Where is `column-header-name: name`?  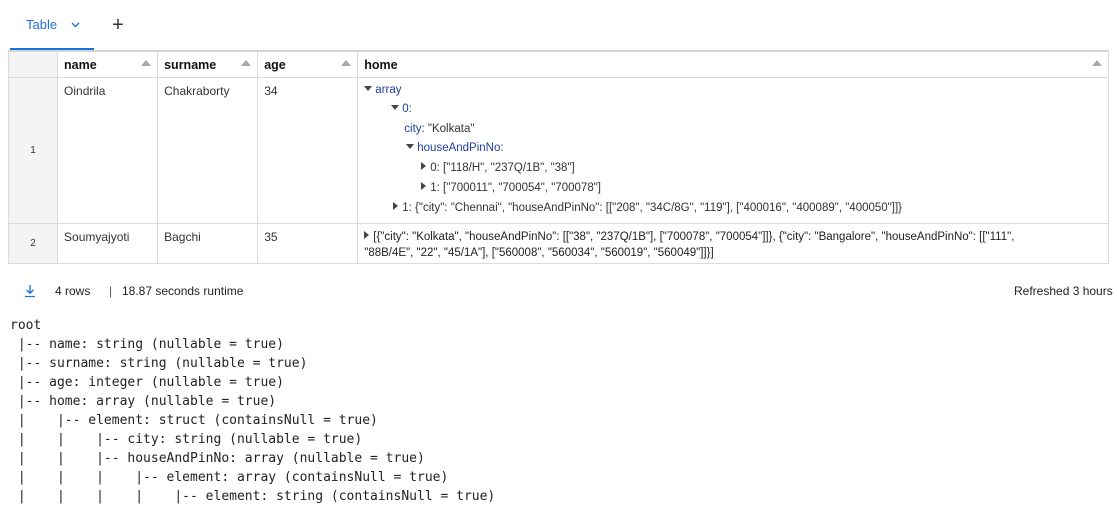 column-header-name: name is located at coordinates (108, 64).